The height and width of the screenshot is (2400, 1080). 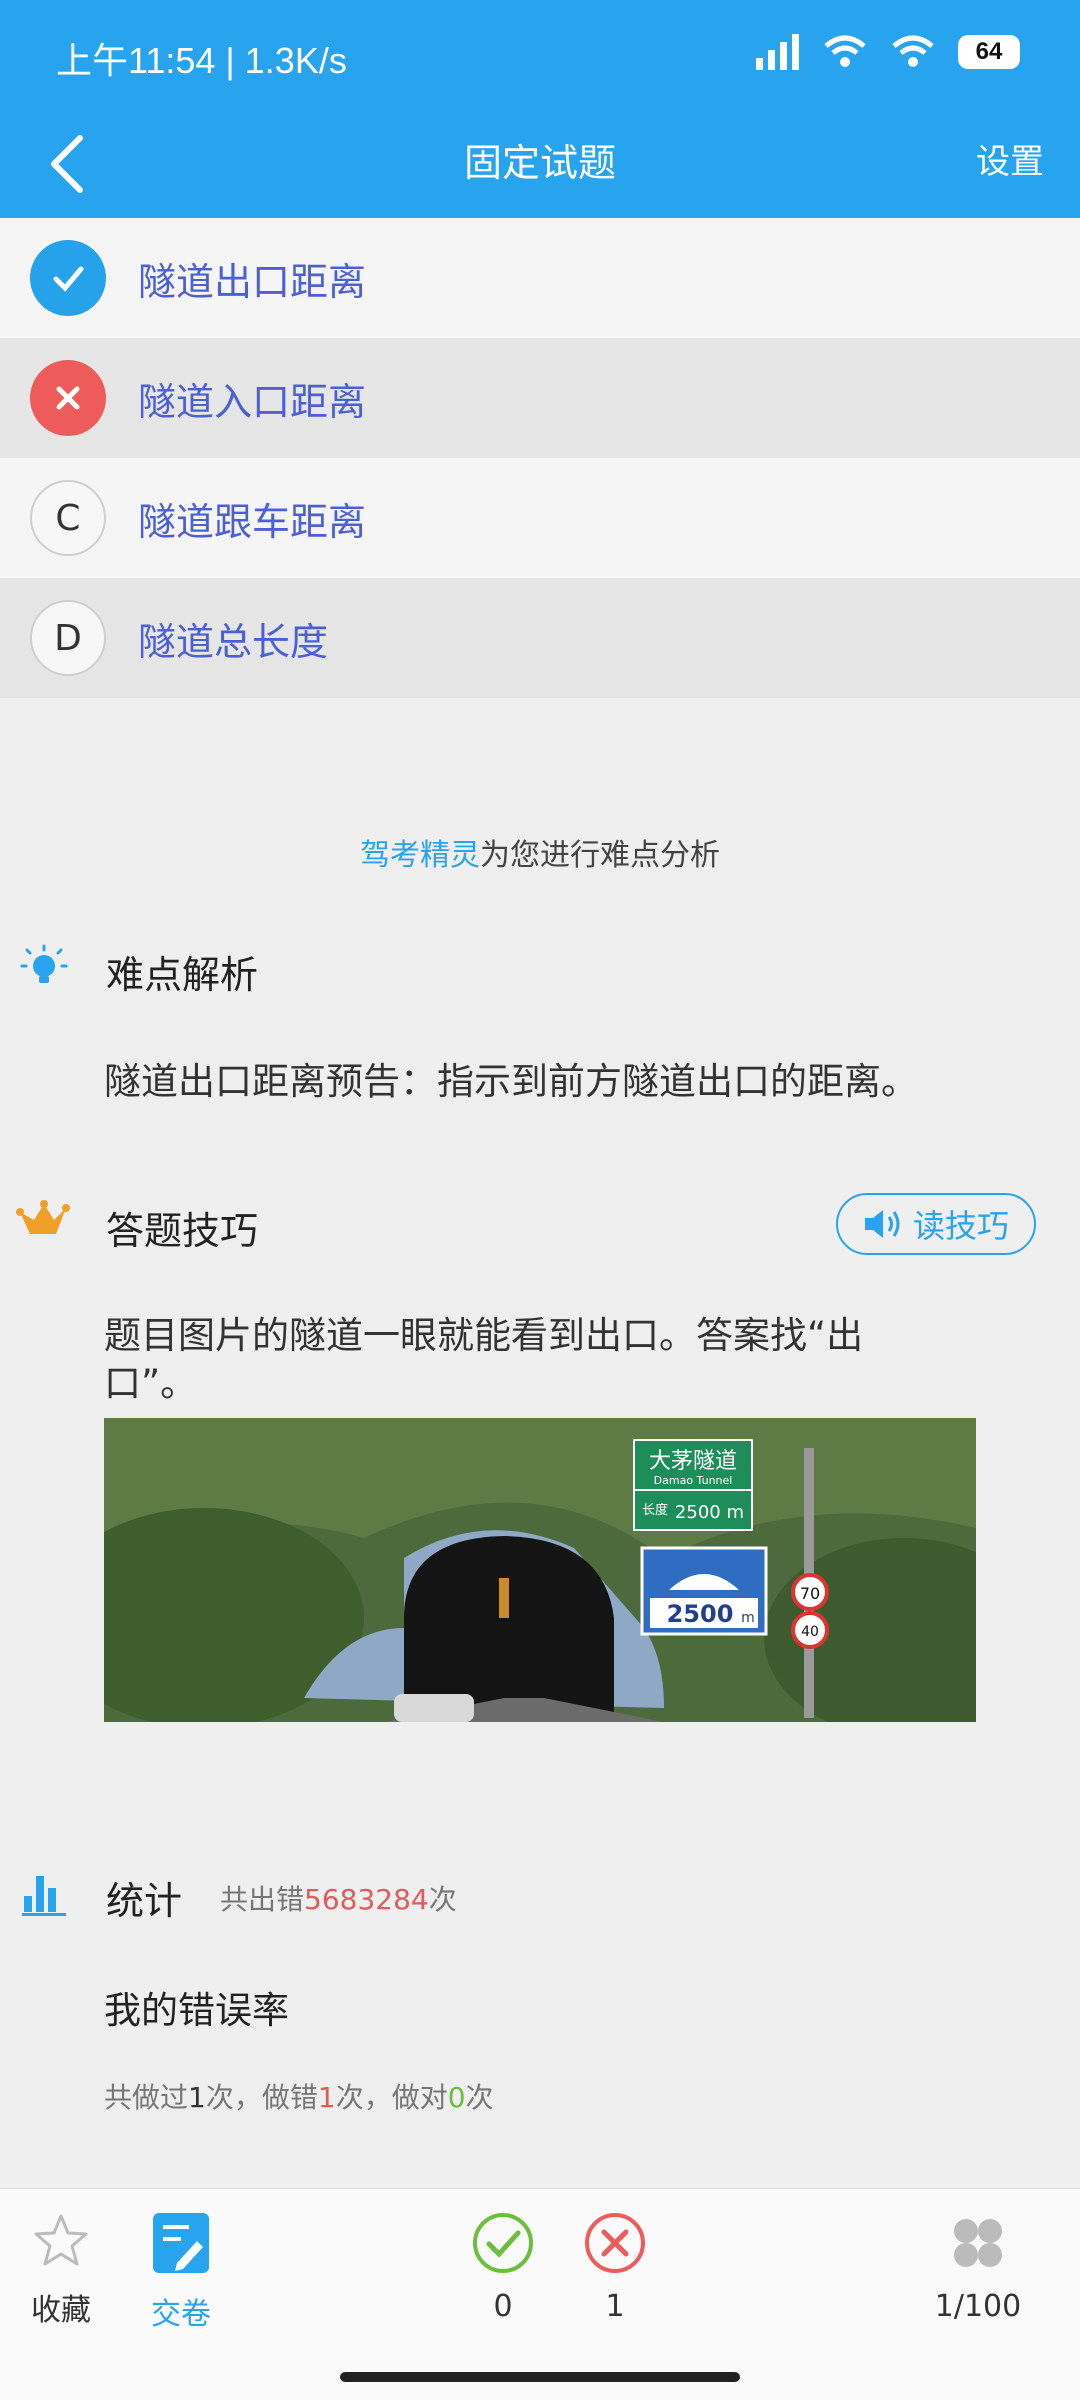 I want to click on submit-label: 交卷, so click(x=181, y=2314).